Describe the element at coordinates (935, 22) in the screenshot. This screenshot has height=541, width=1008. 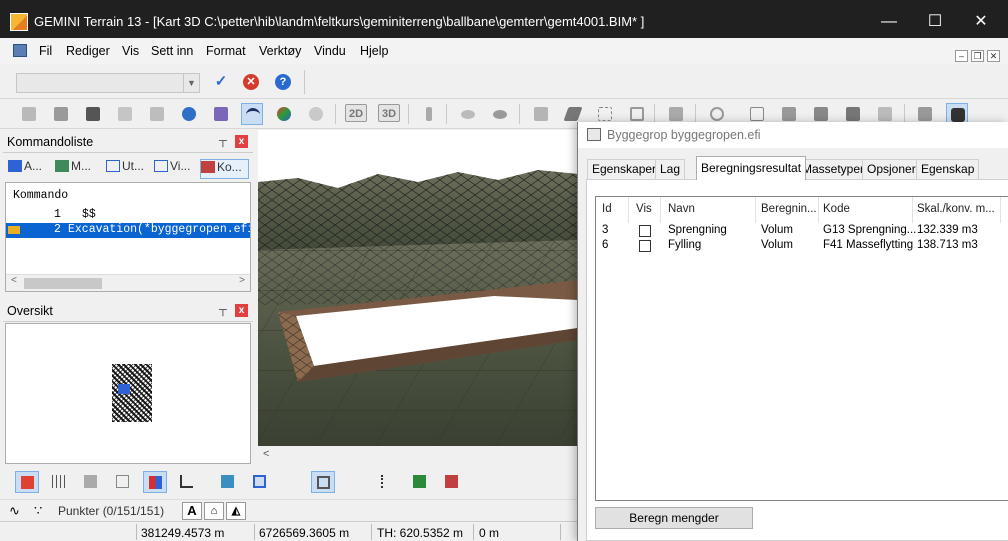
I see `maximize-button: ☐` at that location.